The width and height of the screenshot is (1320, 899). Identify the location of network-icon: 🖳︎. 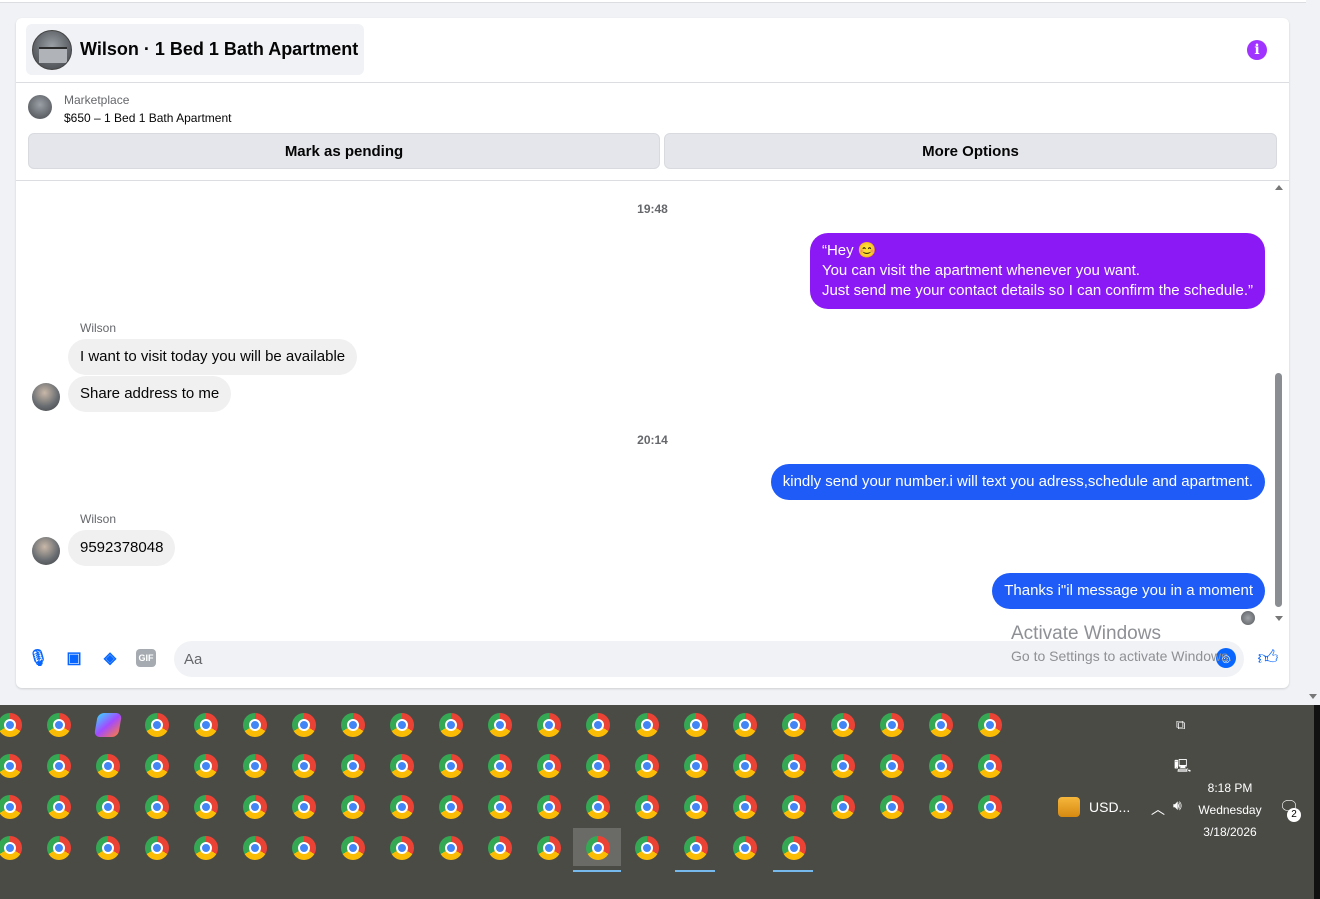
(1182, 768).